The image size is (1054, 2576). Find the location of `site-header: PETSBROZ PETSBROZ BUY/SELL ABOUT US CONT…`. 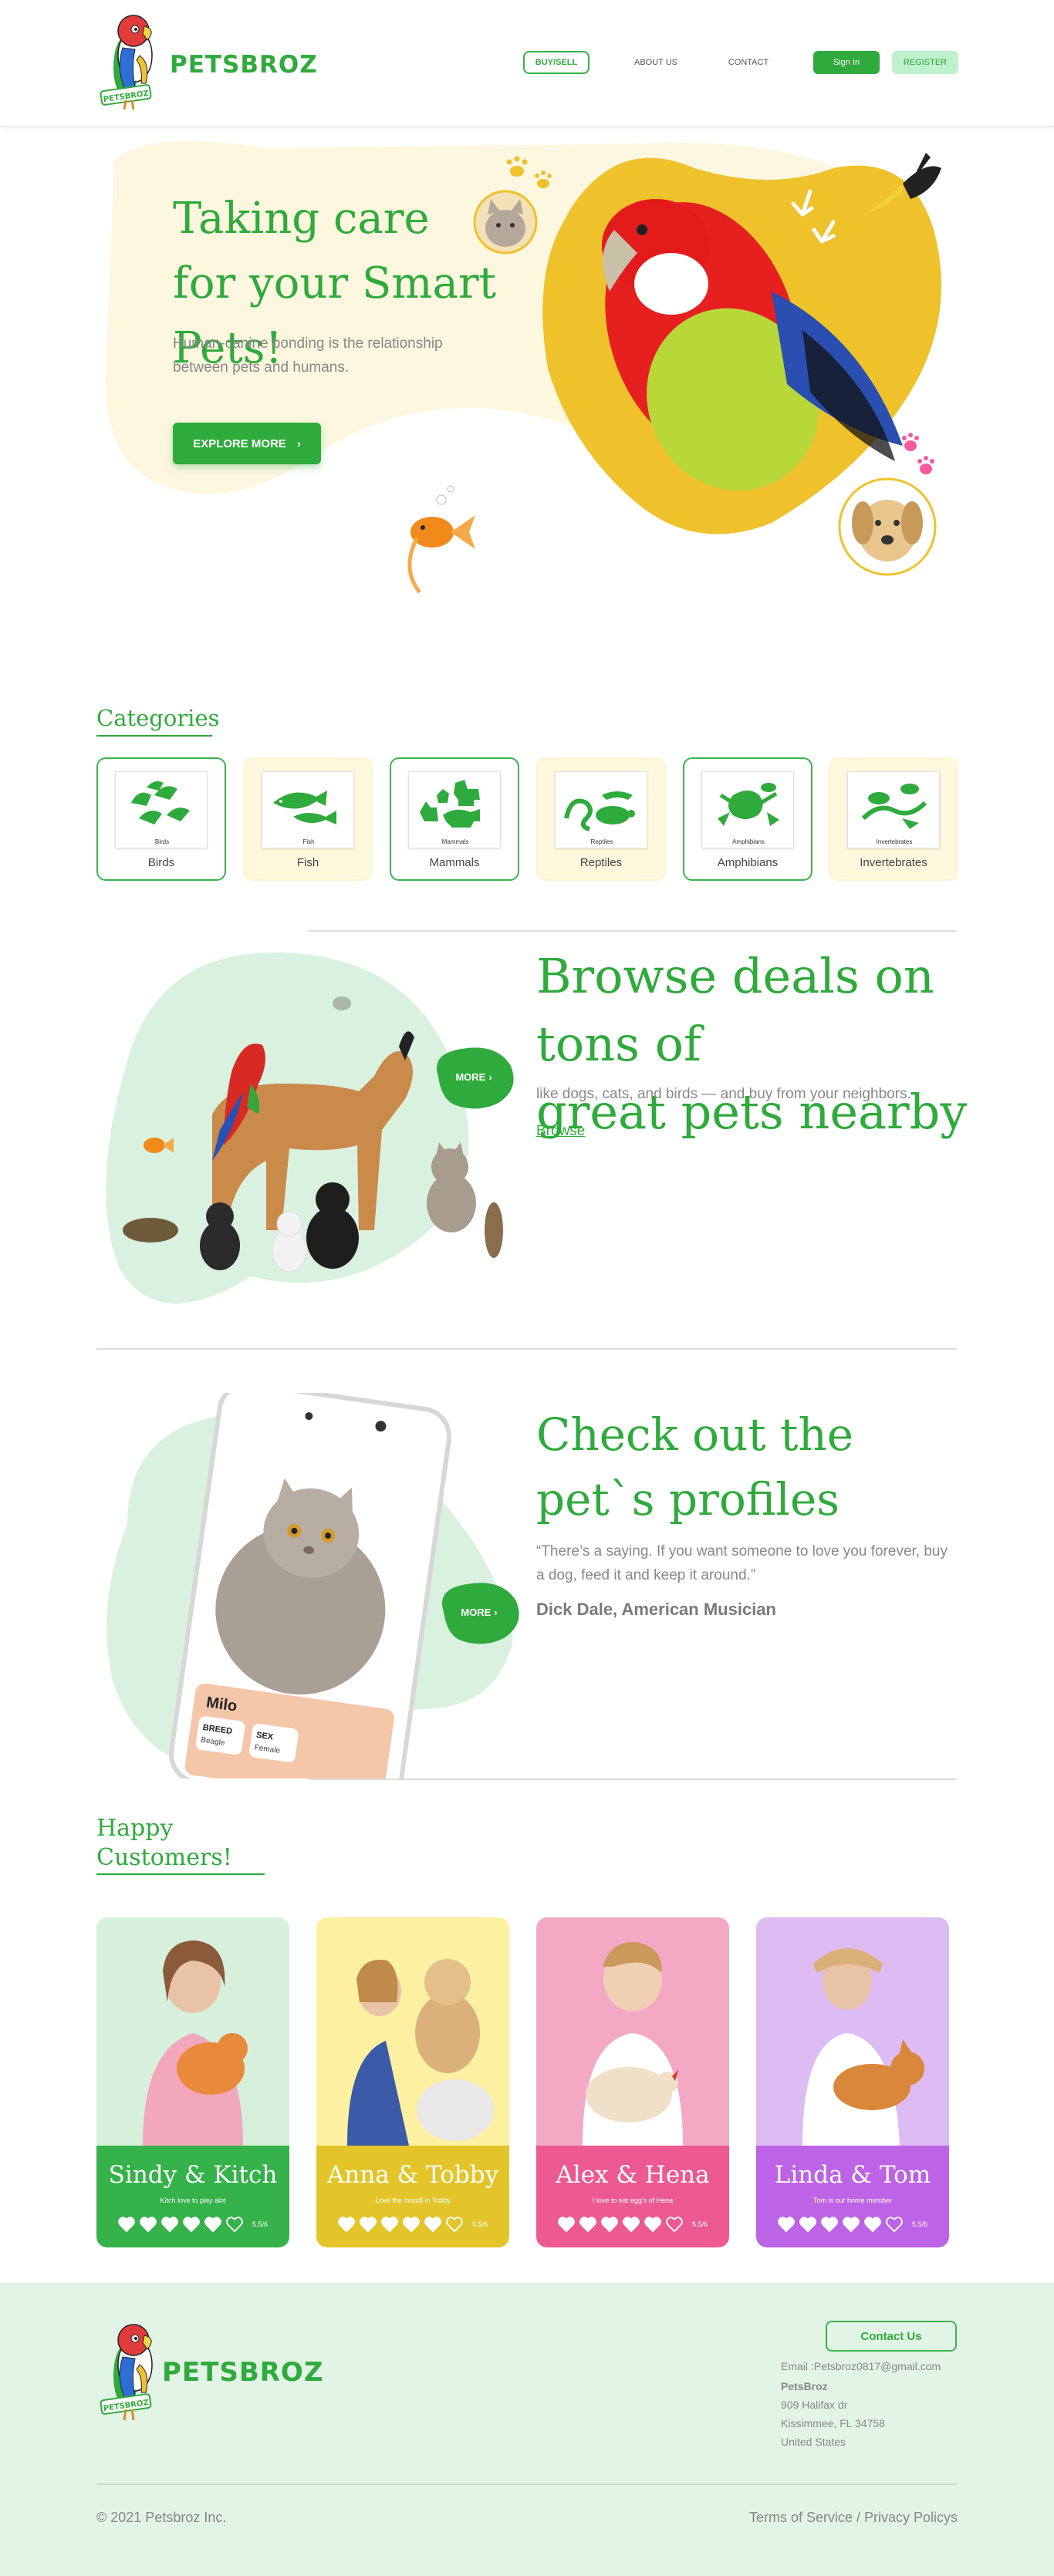

site-header: PETSBROZ PETSBROZ BUY/SELL ABOUT US CONT… is located at coordinates (527, 63).